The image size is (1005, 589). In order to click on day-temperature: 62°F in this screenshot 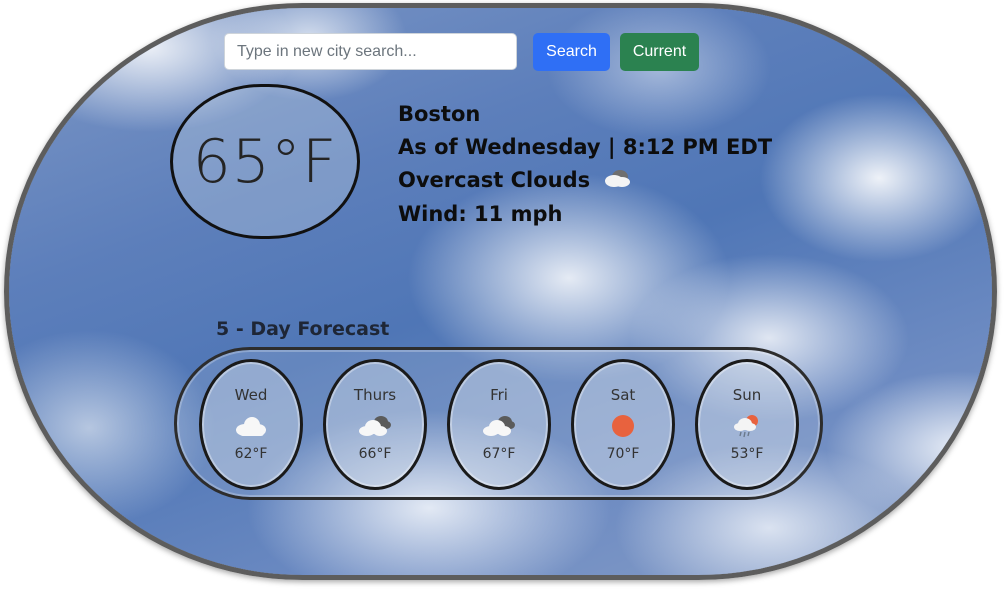, I will do `click(251, 454)`.